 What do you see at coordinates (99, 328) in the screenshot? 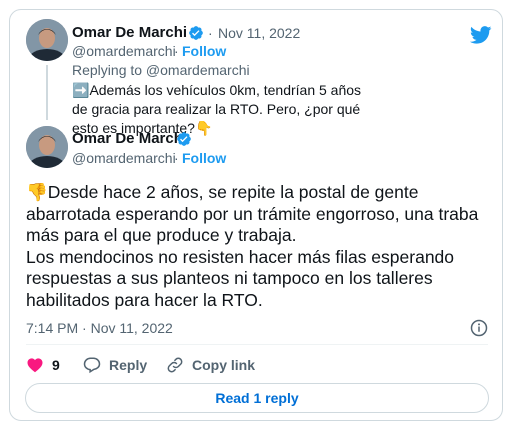
I see `tweet-timestamp: 7:14 PM · Nov 11, 2022` at bounding box center [99, 328].